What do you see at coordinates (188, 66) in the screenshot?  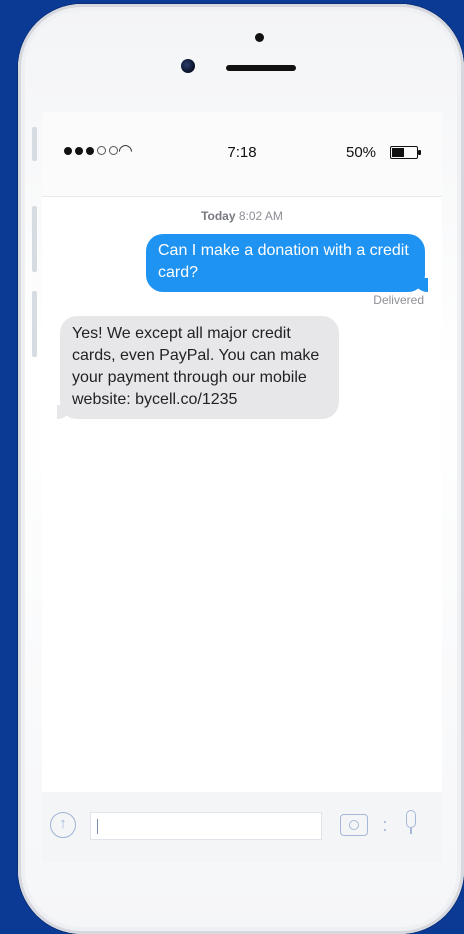 I see `front-camera` at bounding box center [188, 66].